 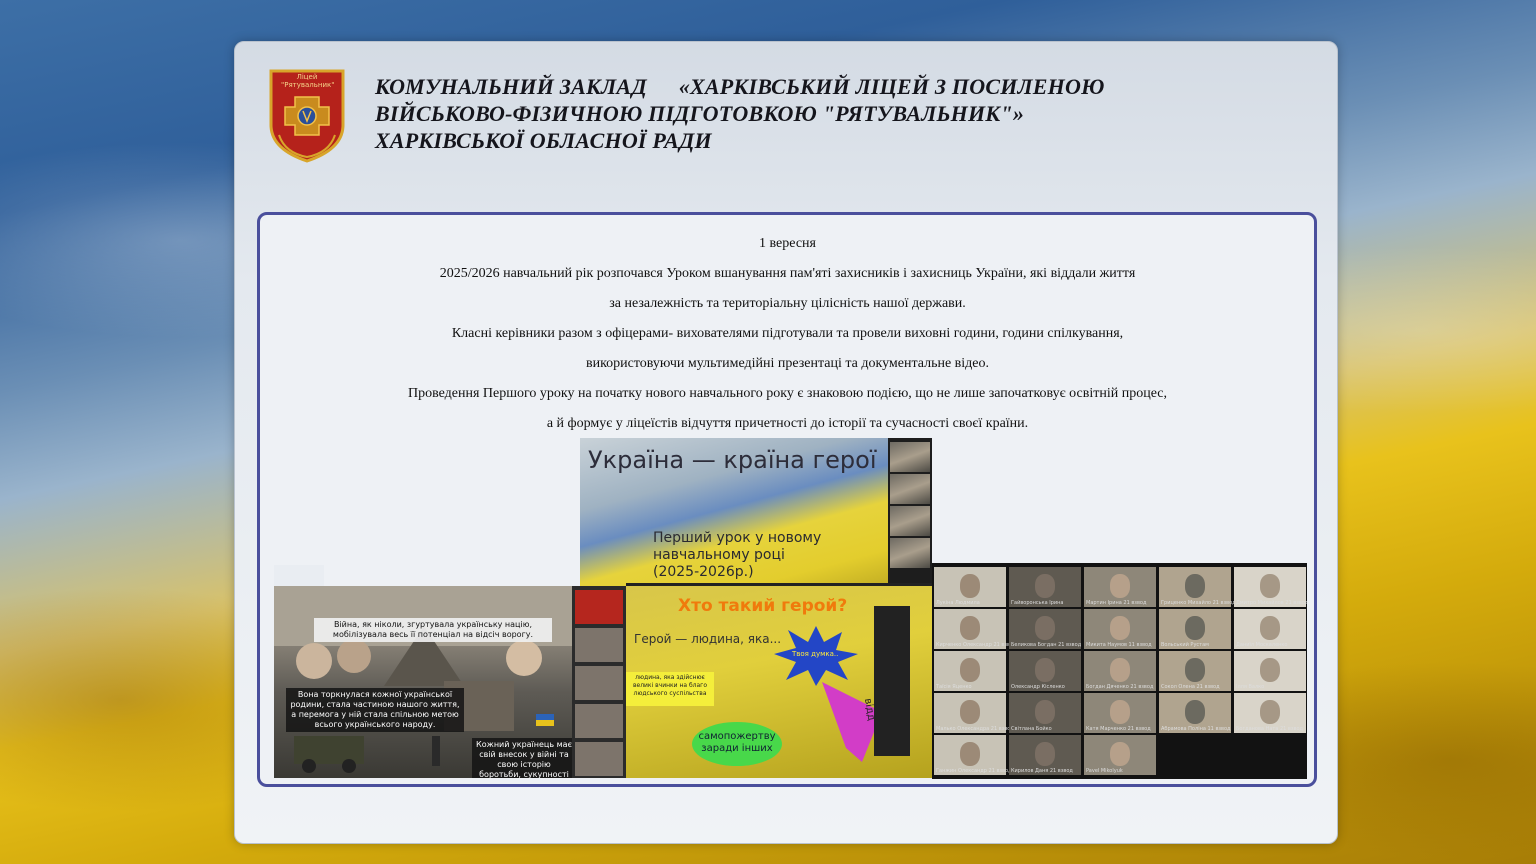 I want to click on participant-name: Лукіна Людмила, so click(x=958, y=603).